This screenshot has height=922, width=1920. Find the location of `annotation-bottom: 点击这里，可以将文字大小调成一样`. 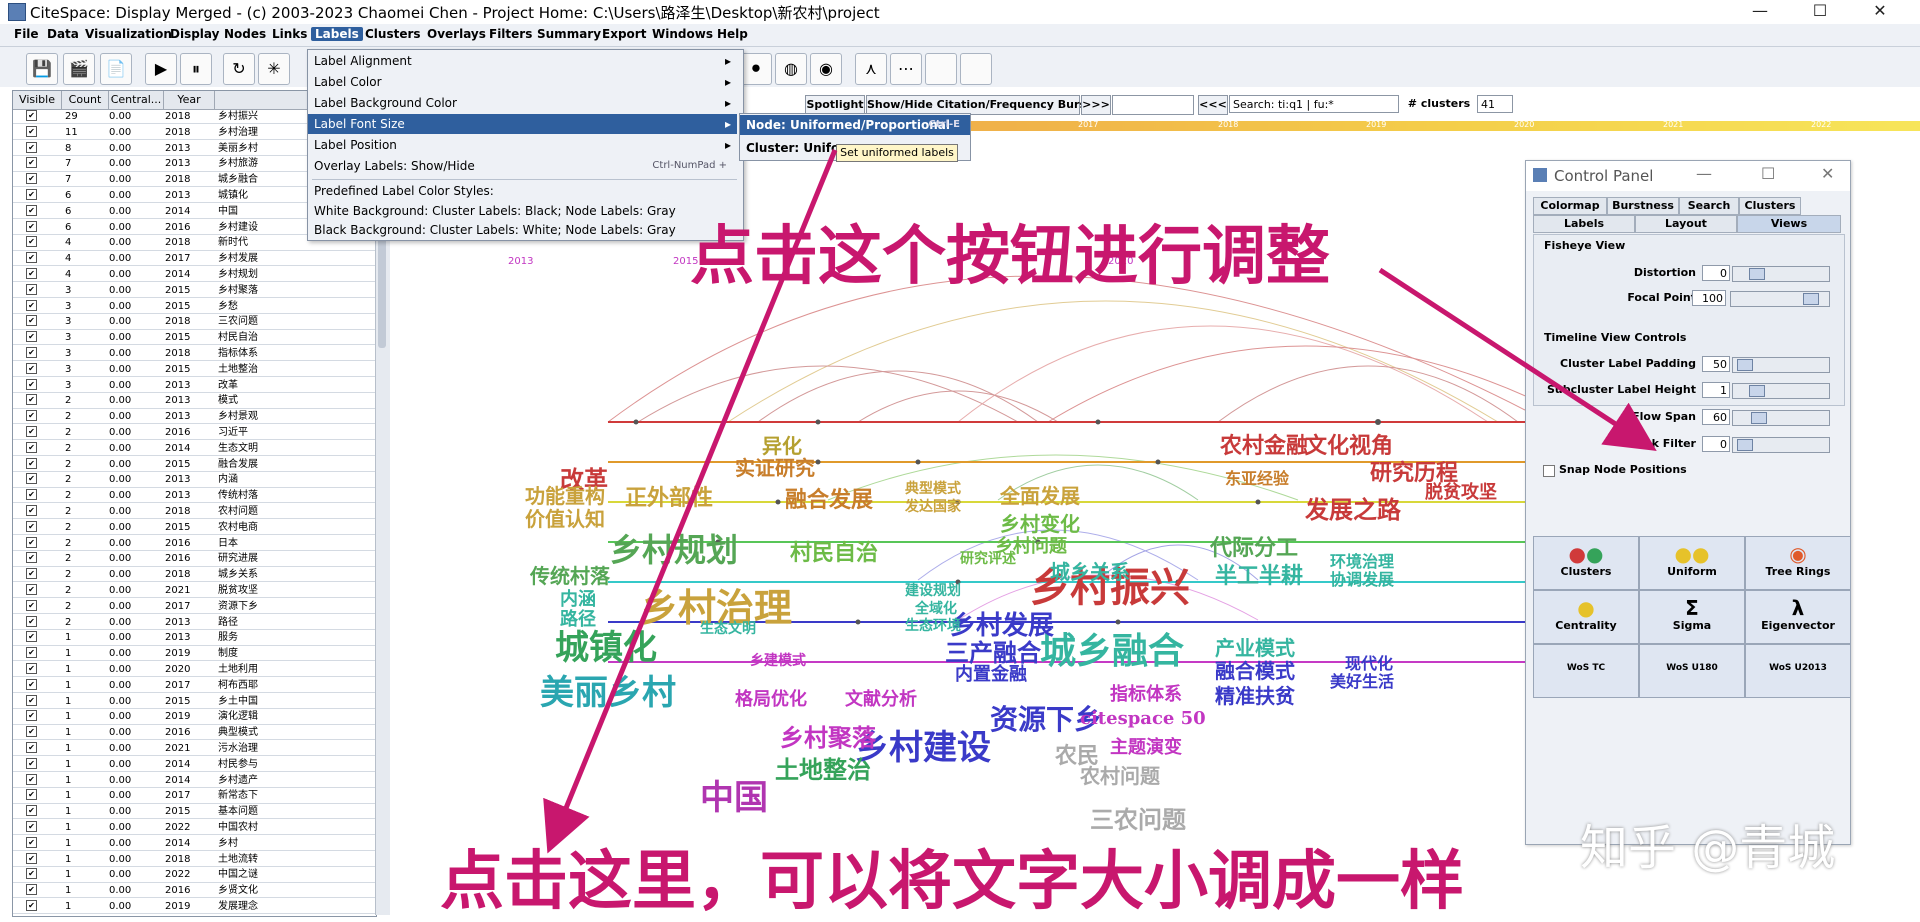

annotation-bottom: 点击这里，可以将文字大小调成一样 is located at coordinates (952, 881).